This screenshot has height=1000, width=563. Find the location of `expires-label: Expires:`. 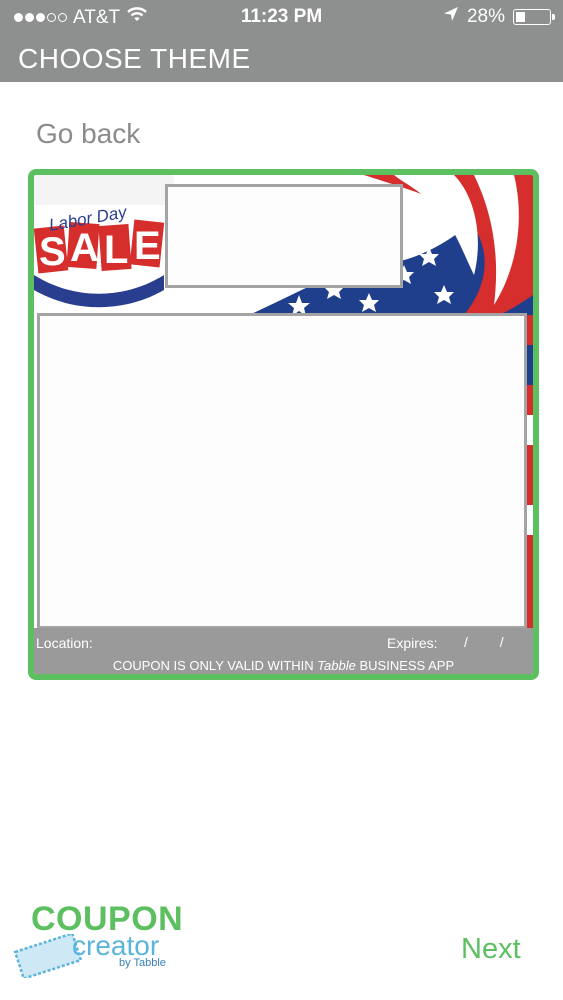

expires-label: Expires: is located at coordinates (412, 643).